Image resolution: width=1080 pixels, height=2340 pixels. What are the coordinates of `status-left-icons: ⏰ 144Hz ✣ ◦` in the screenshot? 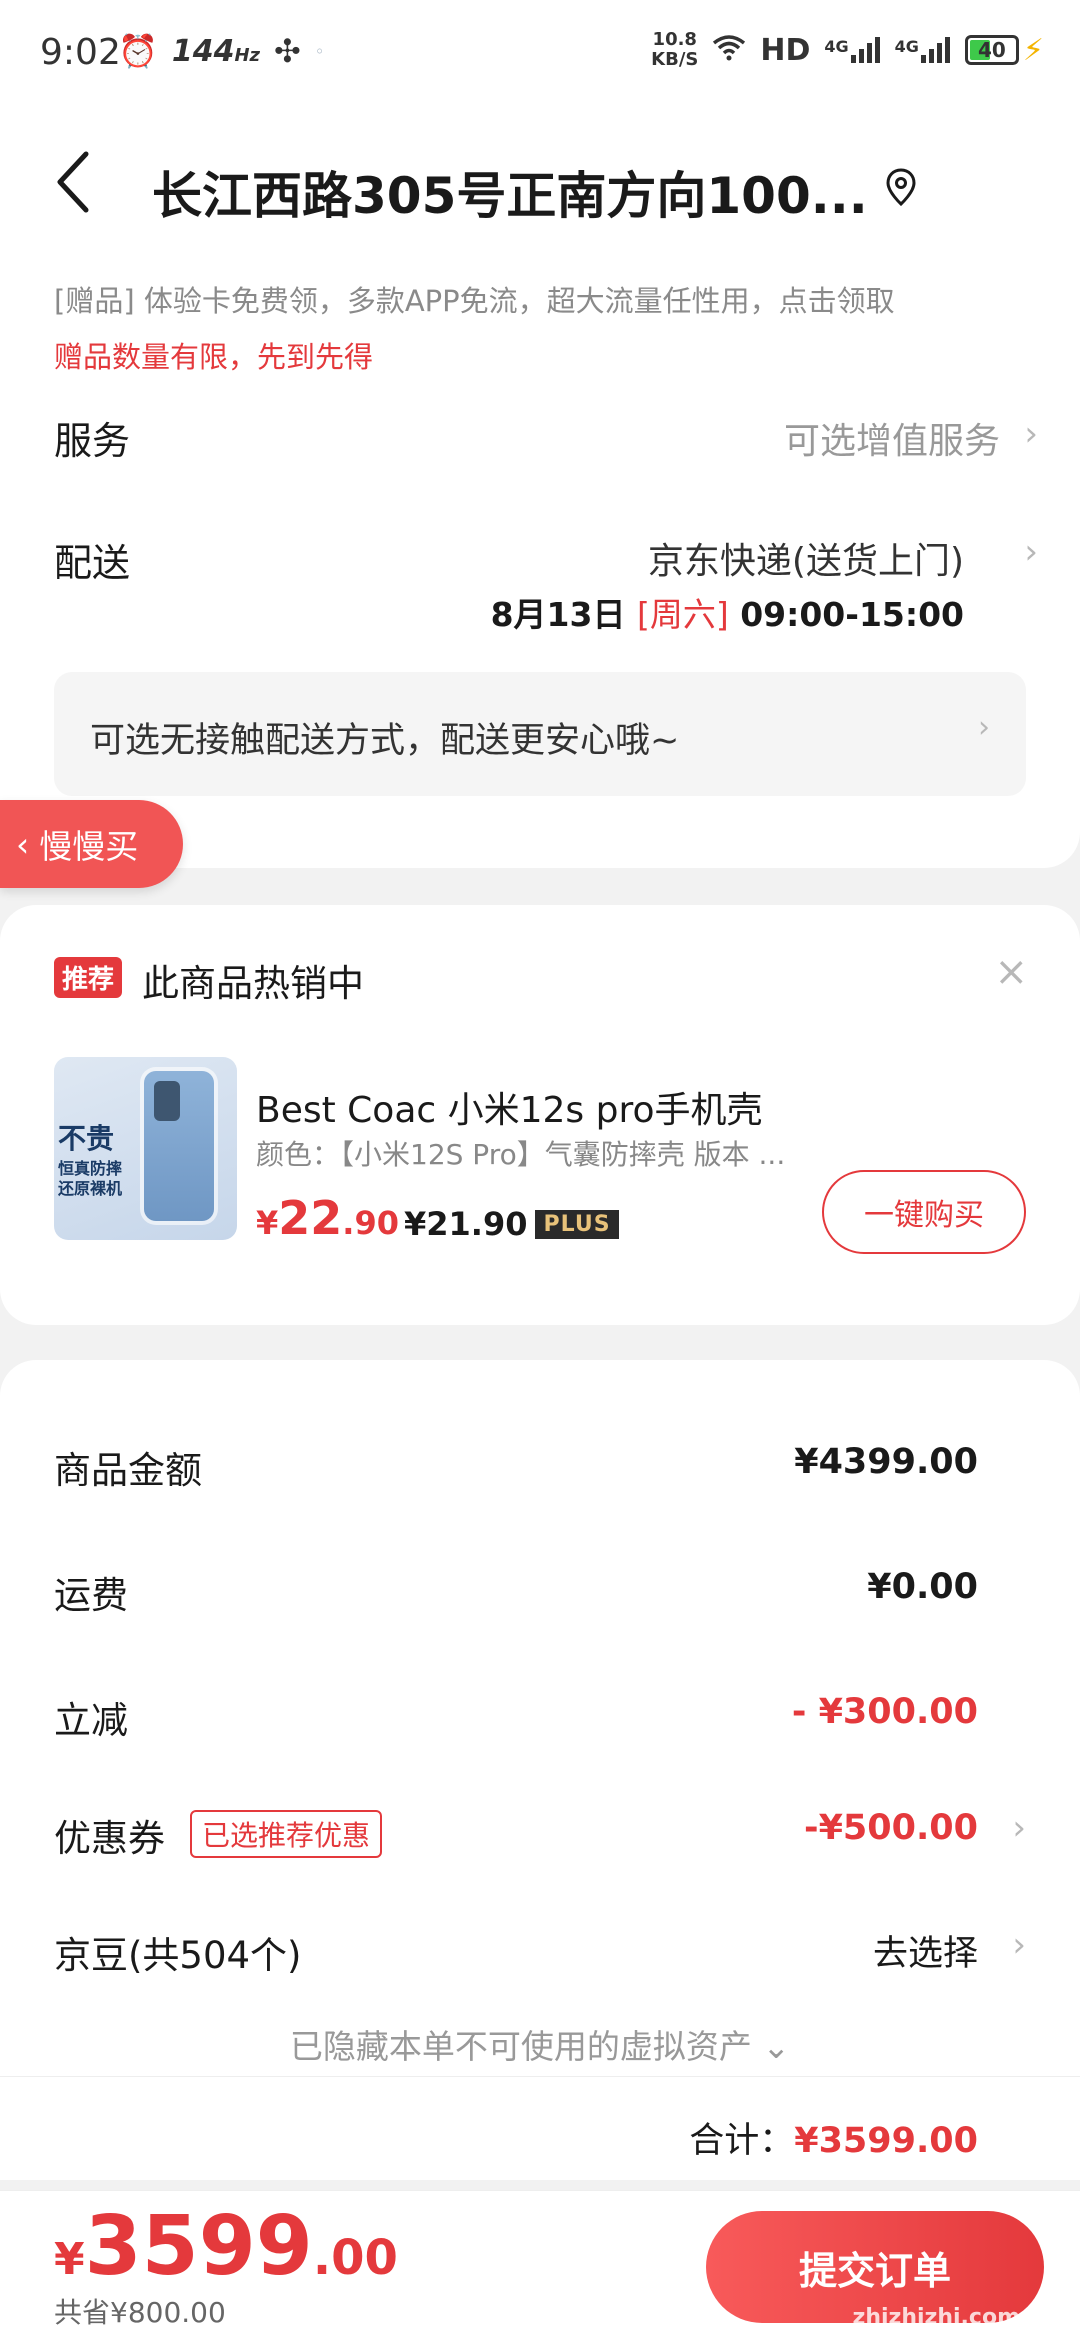 It's located at (221, 51).